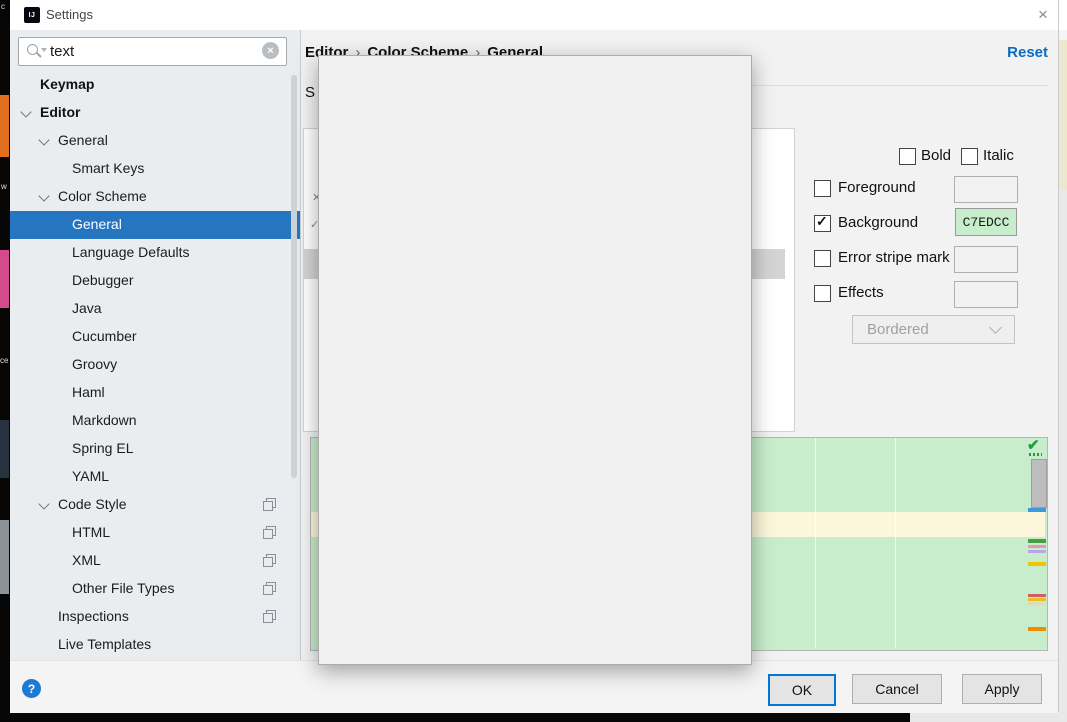 The image size is (1067, 722). What do you see at coordinates (155, 365) in the screenshot?
I see `sidebar-item-groovy: Groovy` at bounding box center [155, 365].